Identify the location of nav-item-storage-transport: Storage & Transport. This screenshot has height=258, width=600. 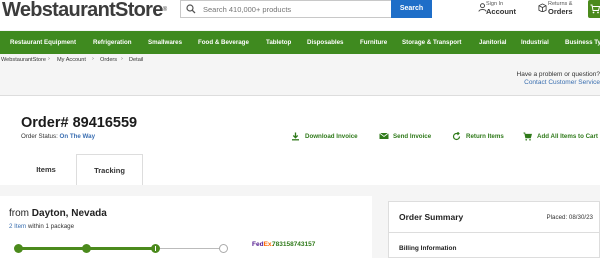
(431, 42).